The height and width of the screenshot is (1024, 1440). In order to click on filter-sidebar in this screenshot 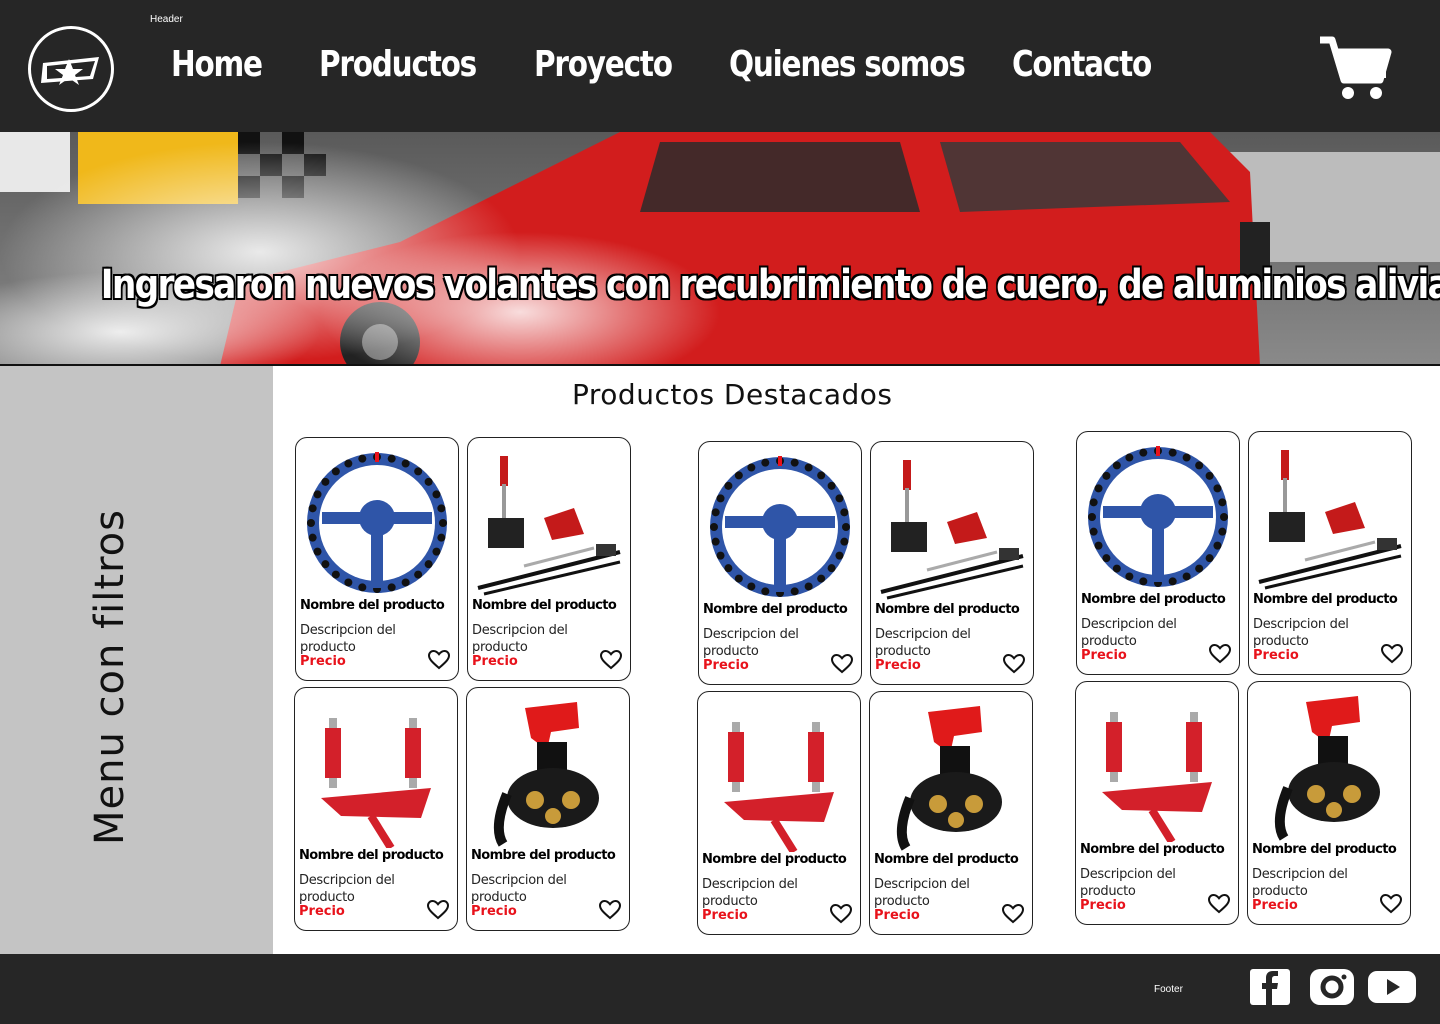, I will do `click(136, 660)`.